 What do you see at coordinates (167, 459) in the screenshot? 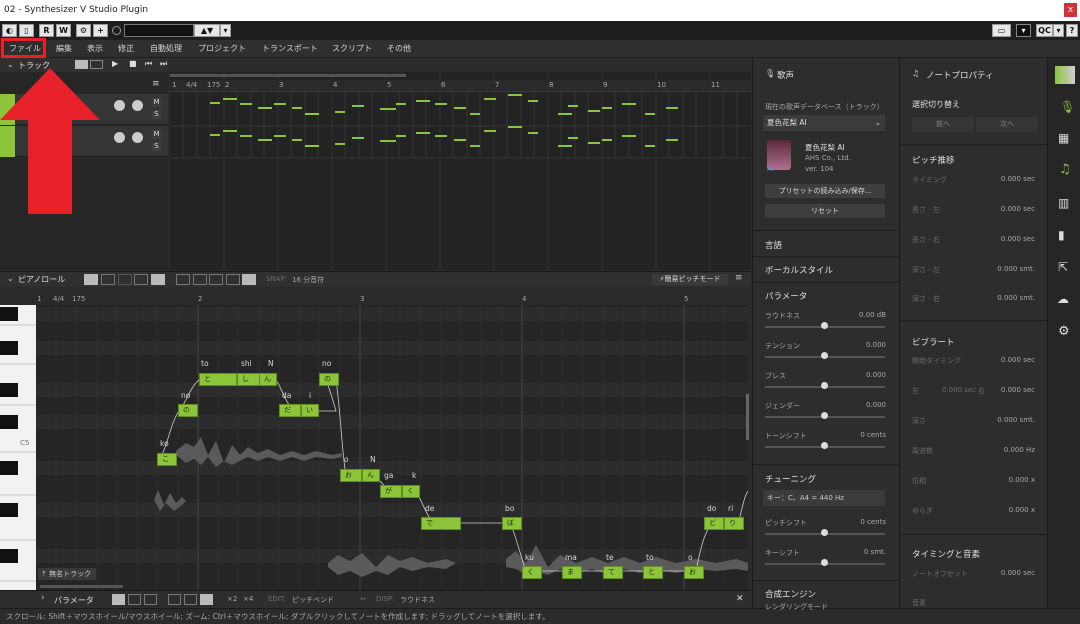
I see `note-ko: こ` at bounding box center [167, 459].